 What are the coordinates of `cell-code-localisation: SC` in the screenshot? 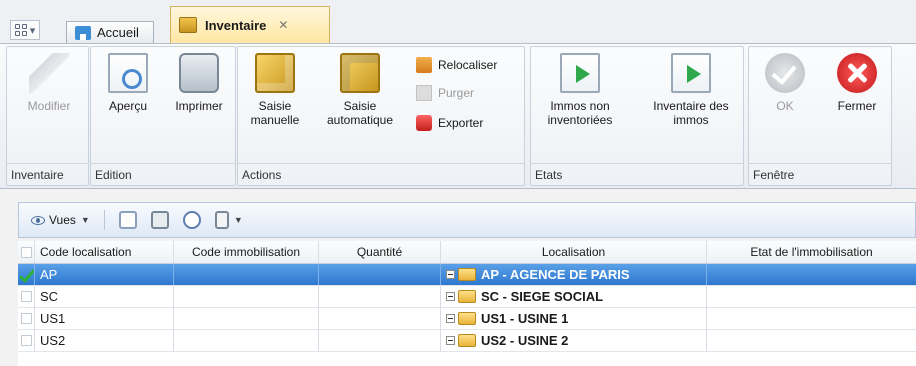 It's located at (104, 296).